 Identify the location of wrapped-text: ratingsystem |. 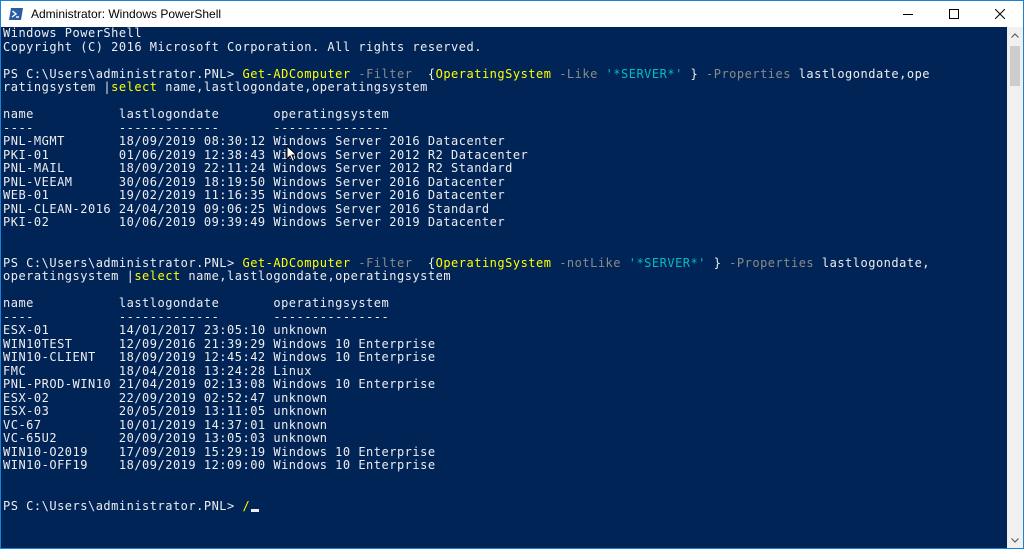
(57, 87).